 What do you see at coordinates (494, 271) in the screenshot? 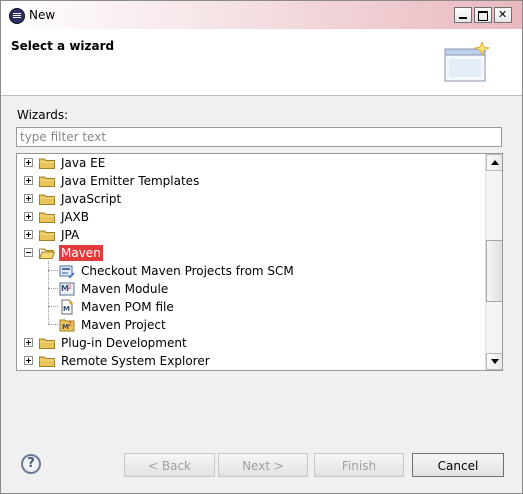
I see `scroll-thumb` at bounding box center [494, 271].